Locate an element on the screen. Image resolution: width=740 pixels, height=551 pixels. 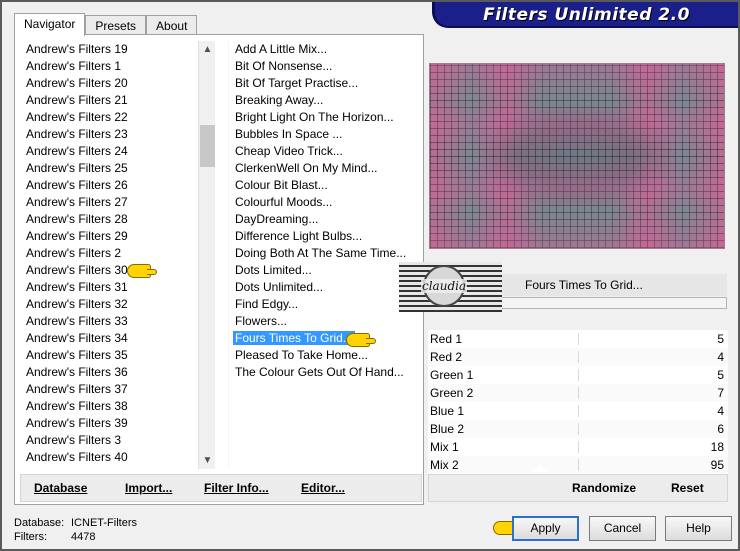
reset-button: Reset is located at coordinates (687, 488).